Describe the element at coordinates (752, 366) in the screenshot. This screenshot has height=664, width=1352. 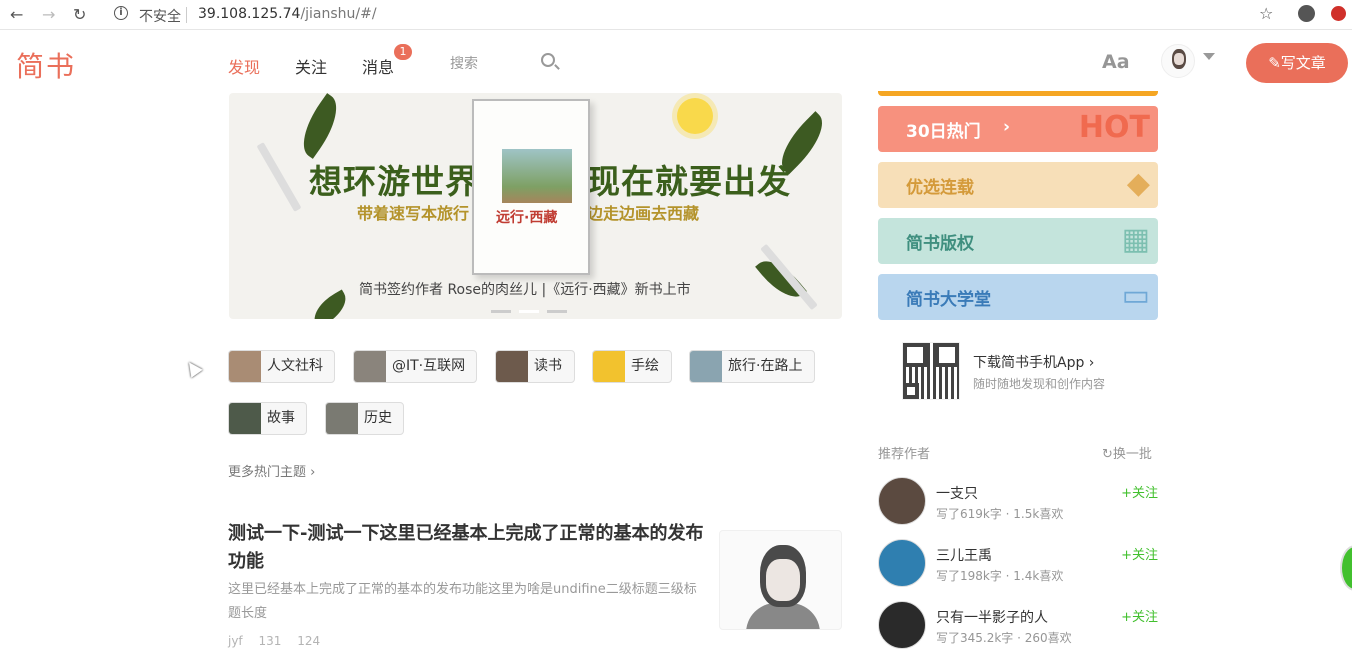
I see `topic-travel: 旅行·在路上` at that location.